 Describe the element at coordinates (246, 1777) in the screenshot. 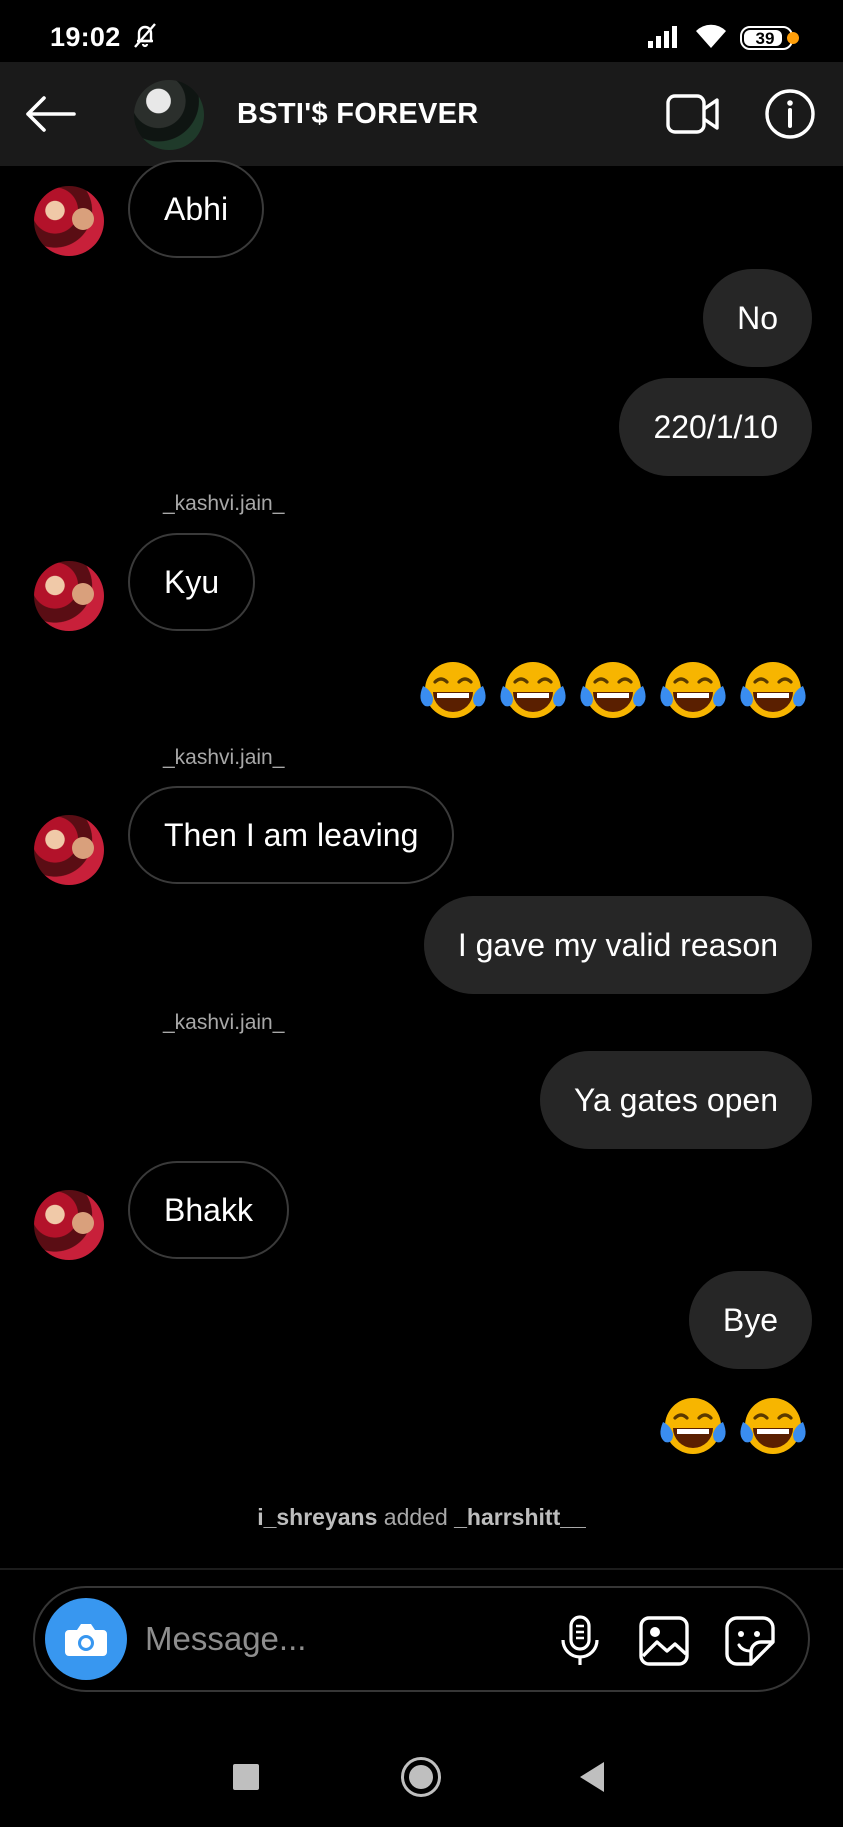

I see `recents-button` at that location.